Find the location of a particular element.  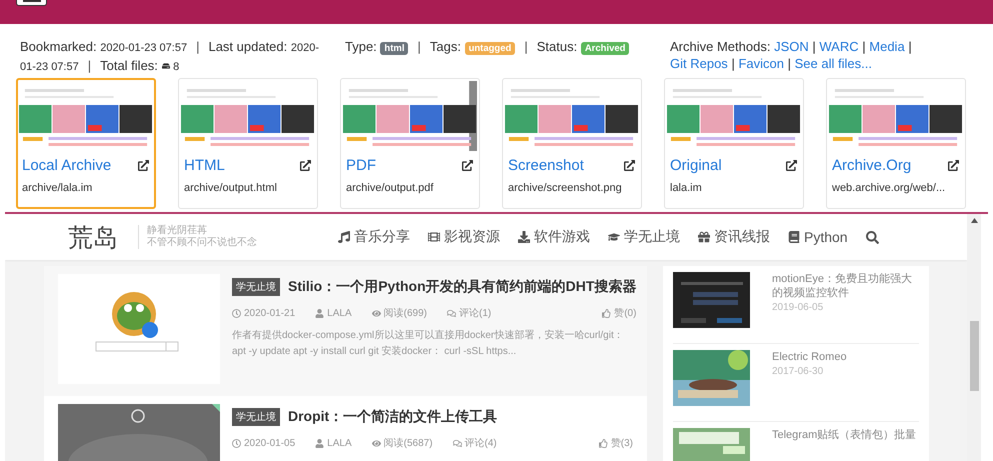

book-icon is located at coordinates (794, 237).